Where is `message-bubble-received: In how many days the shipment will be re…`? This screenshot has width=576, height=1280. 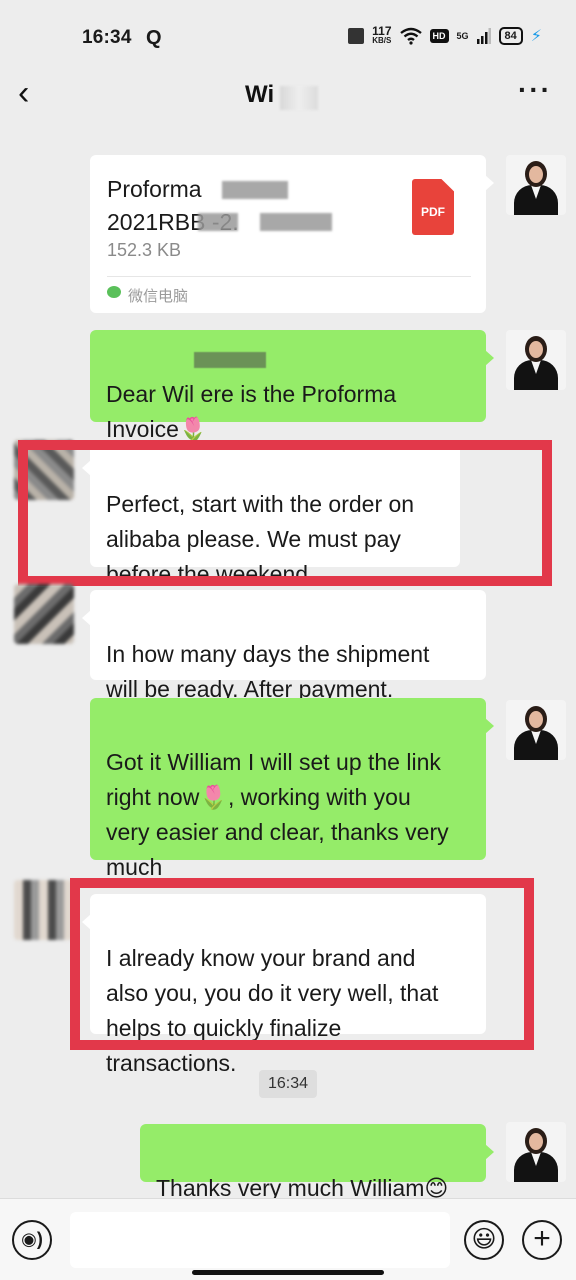
message-bubble-received: In how many days the shipment will be re… is located at coordinates (284, 646).